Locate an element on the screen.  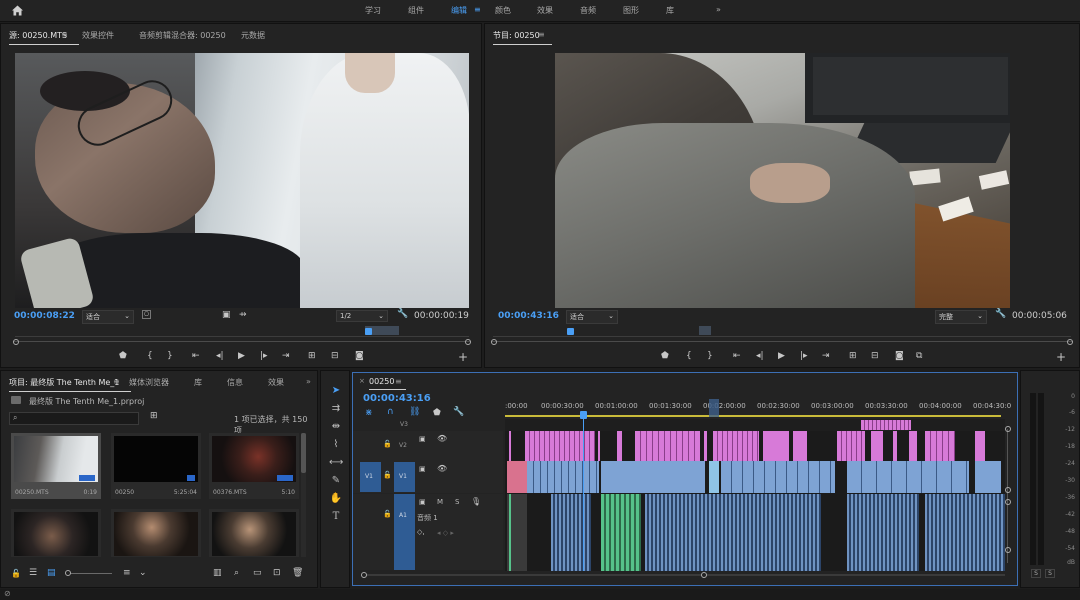
tab-libraries: 库 is located at coordinates (198, 382).